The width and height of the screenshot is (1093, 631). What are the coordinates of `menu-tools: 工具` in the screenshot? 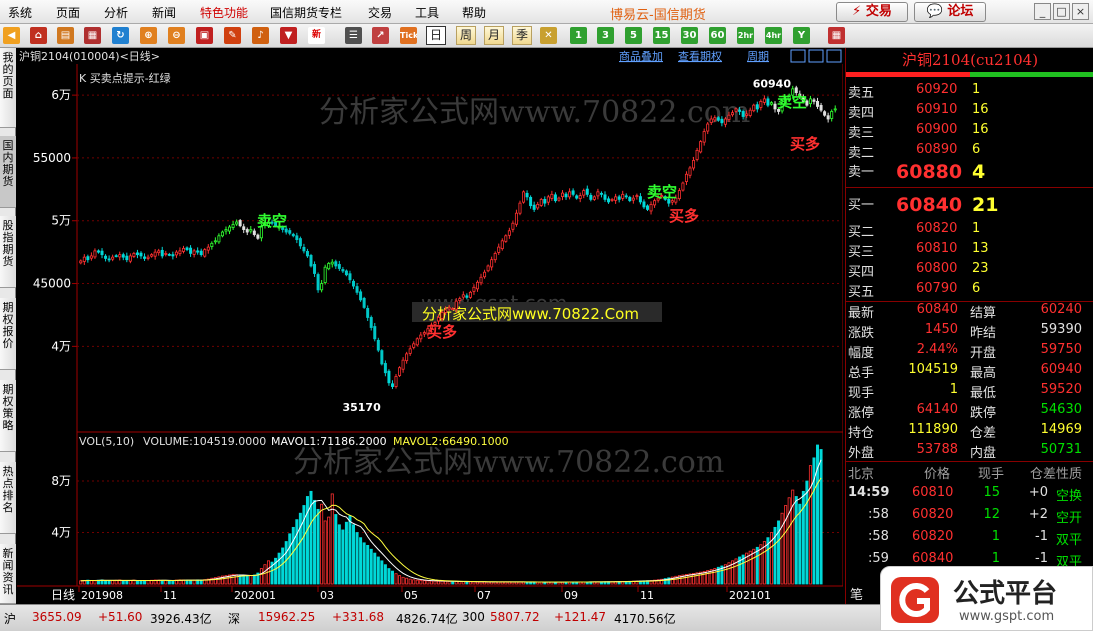 It's located at (427, 12).